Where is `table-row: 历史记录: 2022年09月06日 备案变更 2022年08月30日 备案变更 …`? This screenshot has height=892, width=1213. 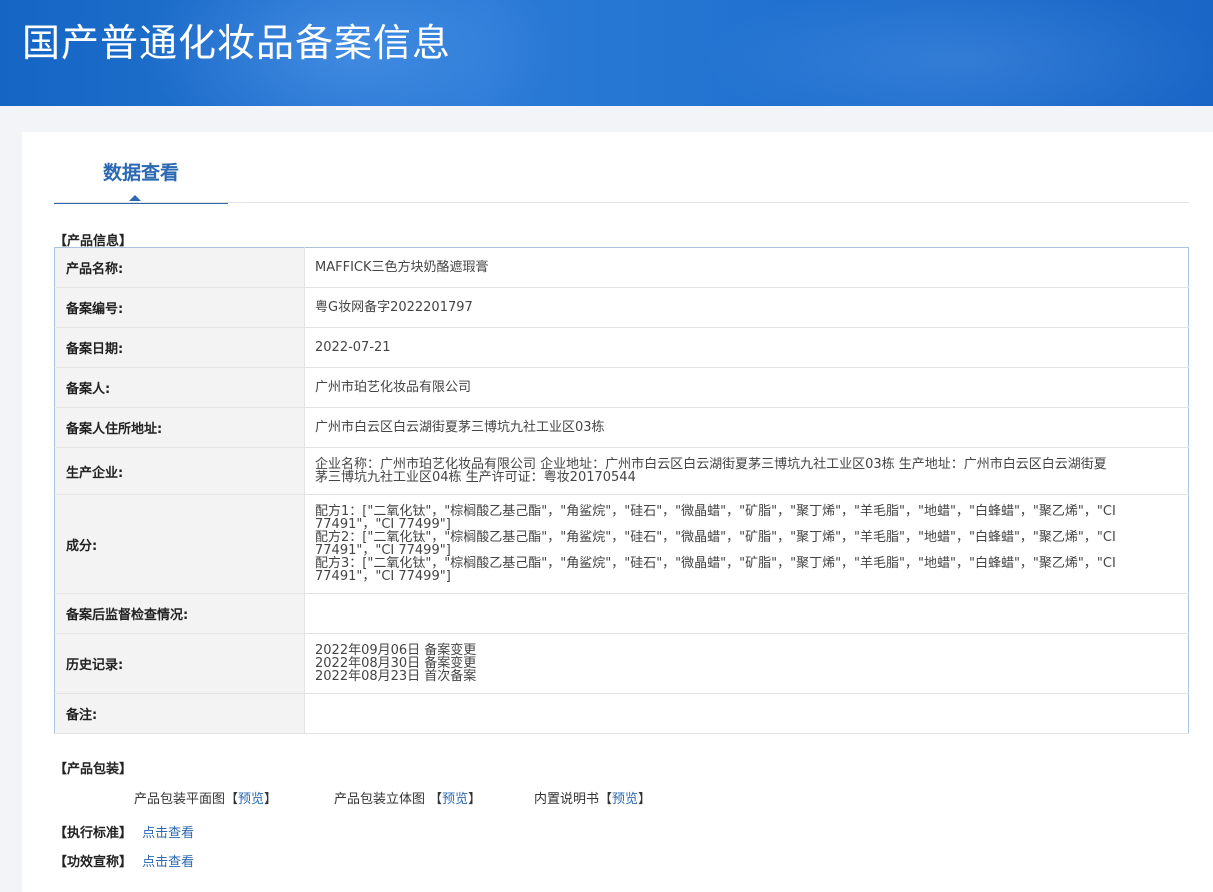
table-row: 历史记录: 2022年09月06日 备案变更 2022年08月30日 备案变更 … is located at coordinates (621, 663).